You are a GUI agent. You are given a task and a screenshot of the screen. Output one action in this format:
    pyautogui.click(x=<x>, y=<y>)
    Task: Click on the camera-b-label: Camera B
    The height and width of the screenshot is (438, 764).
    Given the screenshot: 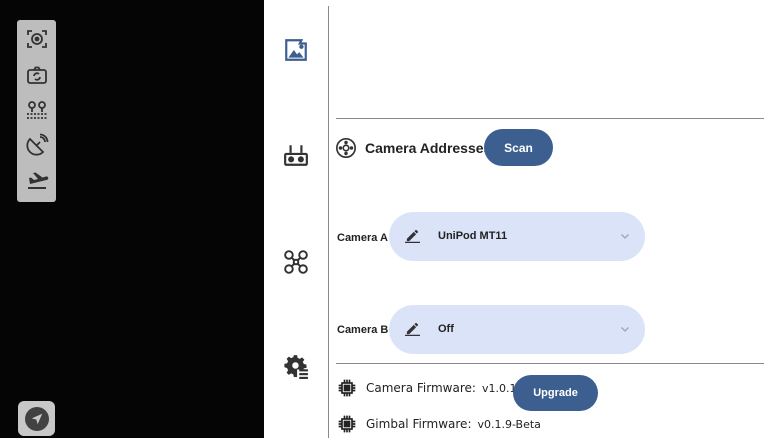 What is the action you would take?
    pyautogui.click(x=363, y=330)
    